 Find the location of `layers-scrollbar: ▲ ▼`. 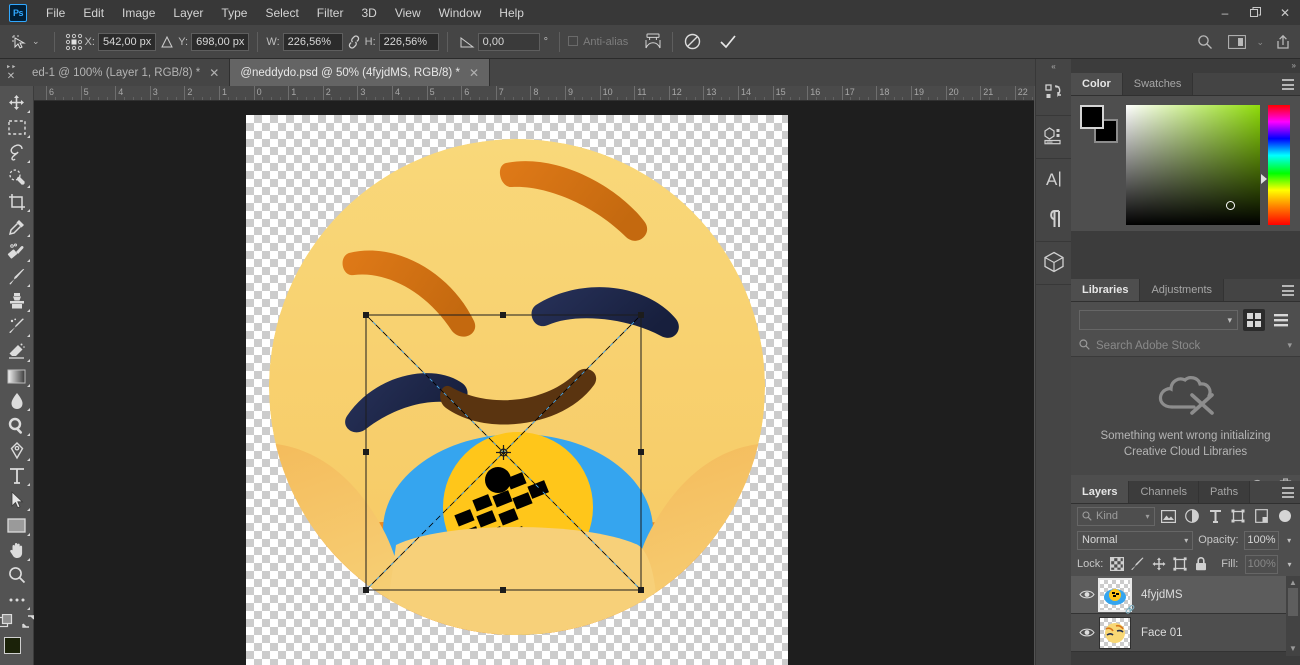

layers-scrollbar: ▲ ▼ is located at coordinates (1293, 616).